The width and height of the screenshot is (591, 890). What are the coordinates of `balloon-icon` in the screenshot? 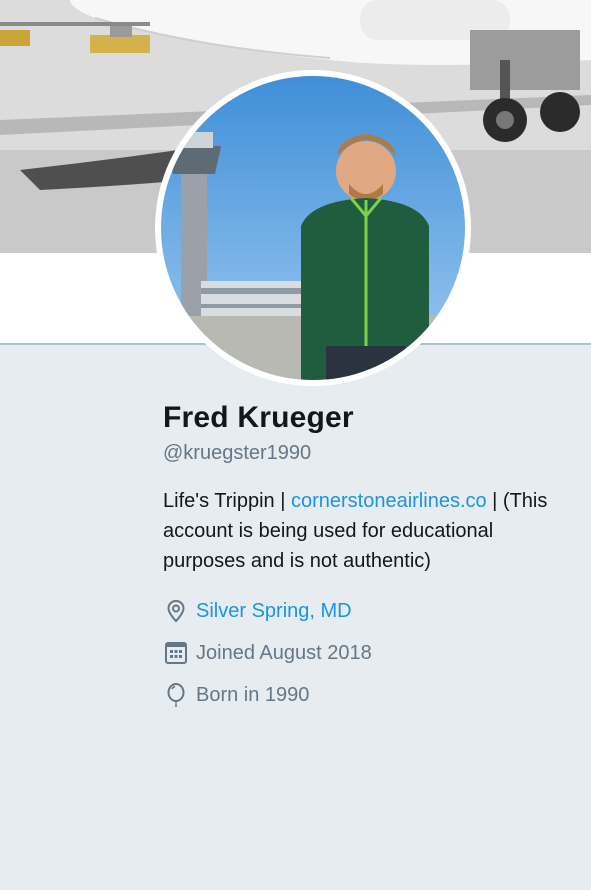 It's located at (176, 695).